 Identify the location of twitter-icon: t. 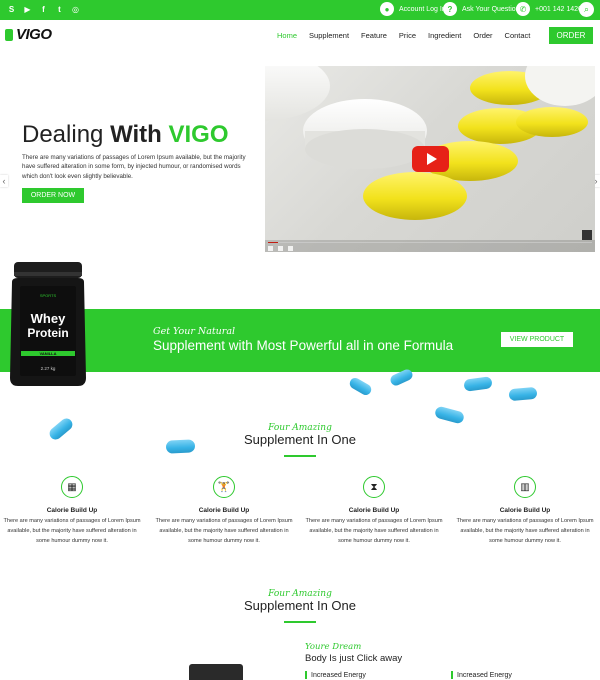
(59, 9).